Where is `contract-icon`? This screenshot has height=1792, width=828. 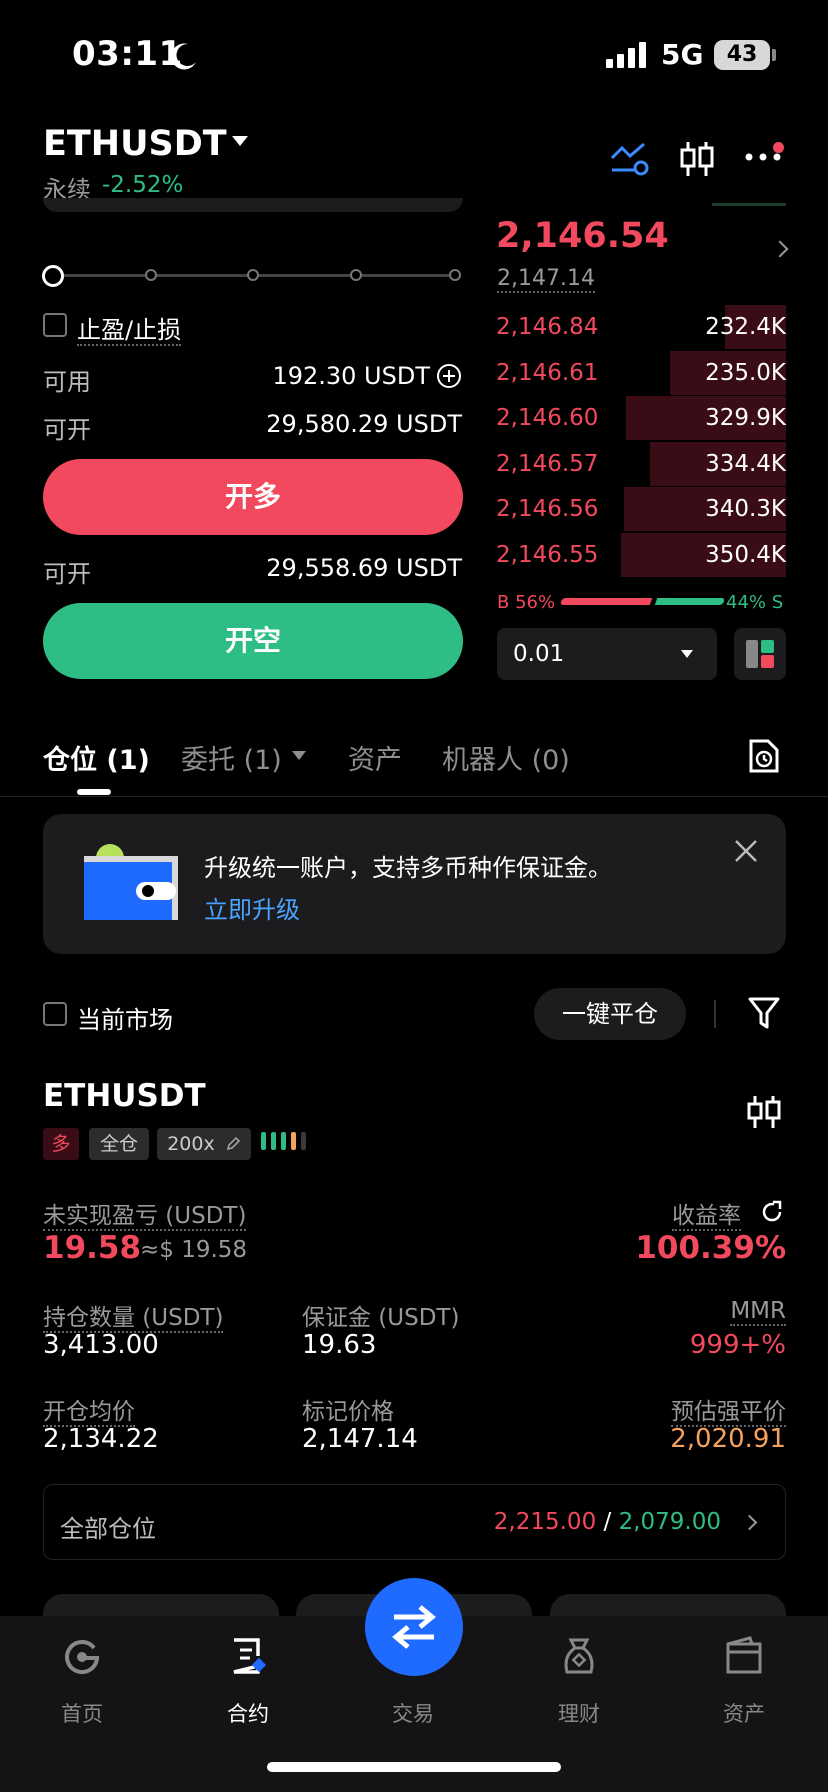 contract-icon is located at coordinates (250, 1656).